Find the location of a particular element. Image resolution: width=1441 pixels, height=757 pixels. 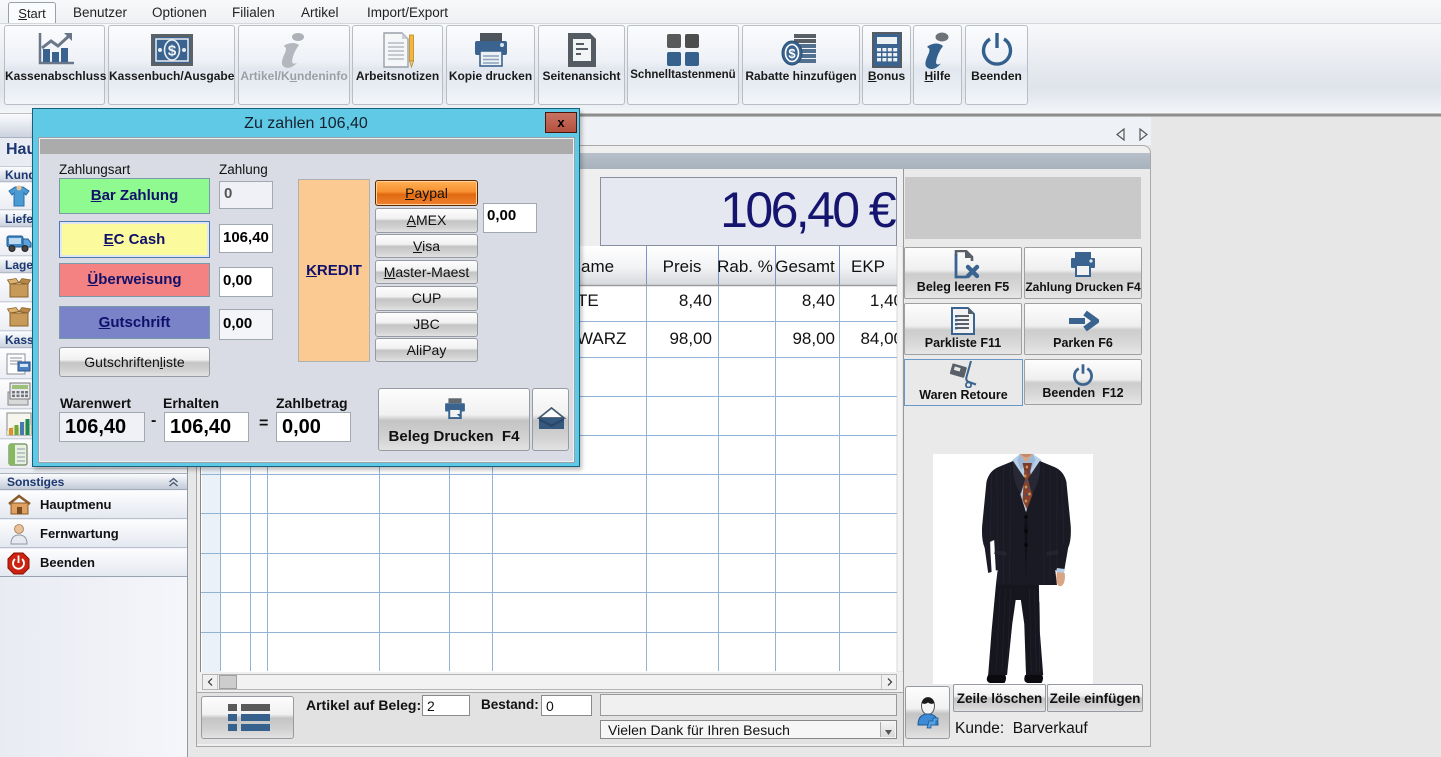

svg-text: TE is located at coordinates (588, 300).